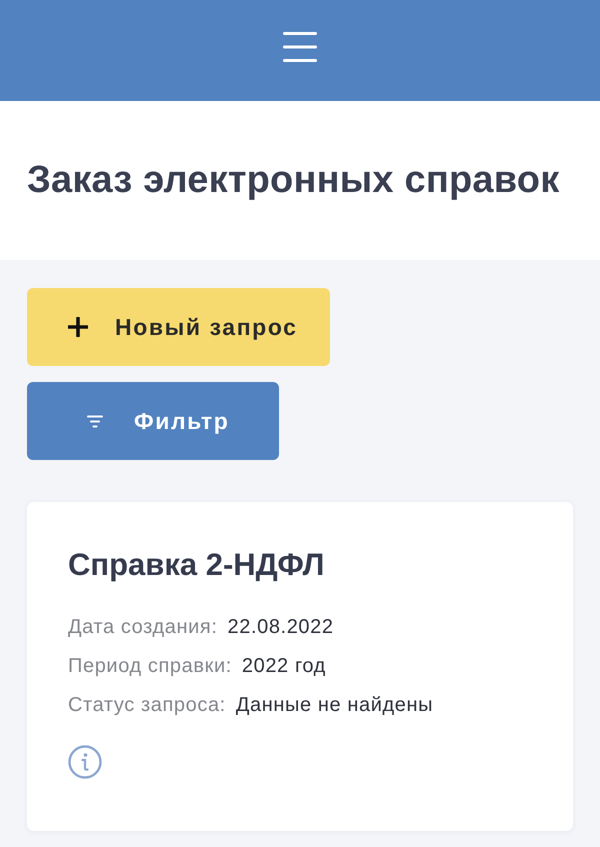 This screenshot has height=847, width=600. Describe the element at coordinates (78, 327) in the screenshot. I see `plus-icon` at that location.